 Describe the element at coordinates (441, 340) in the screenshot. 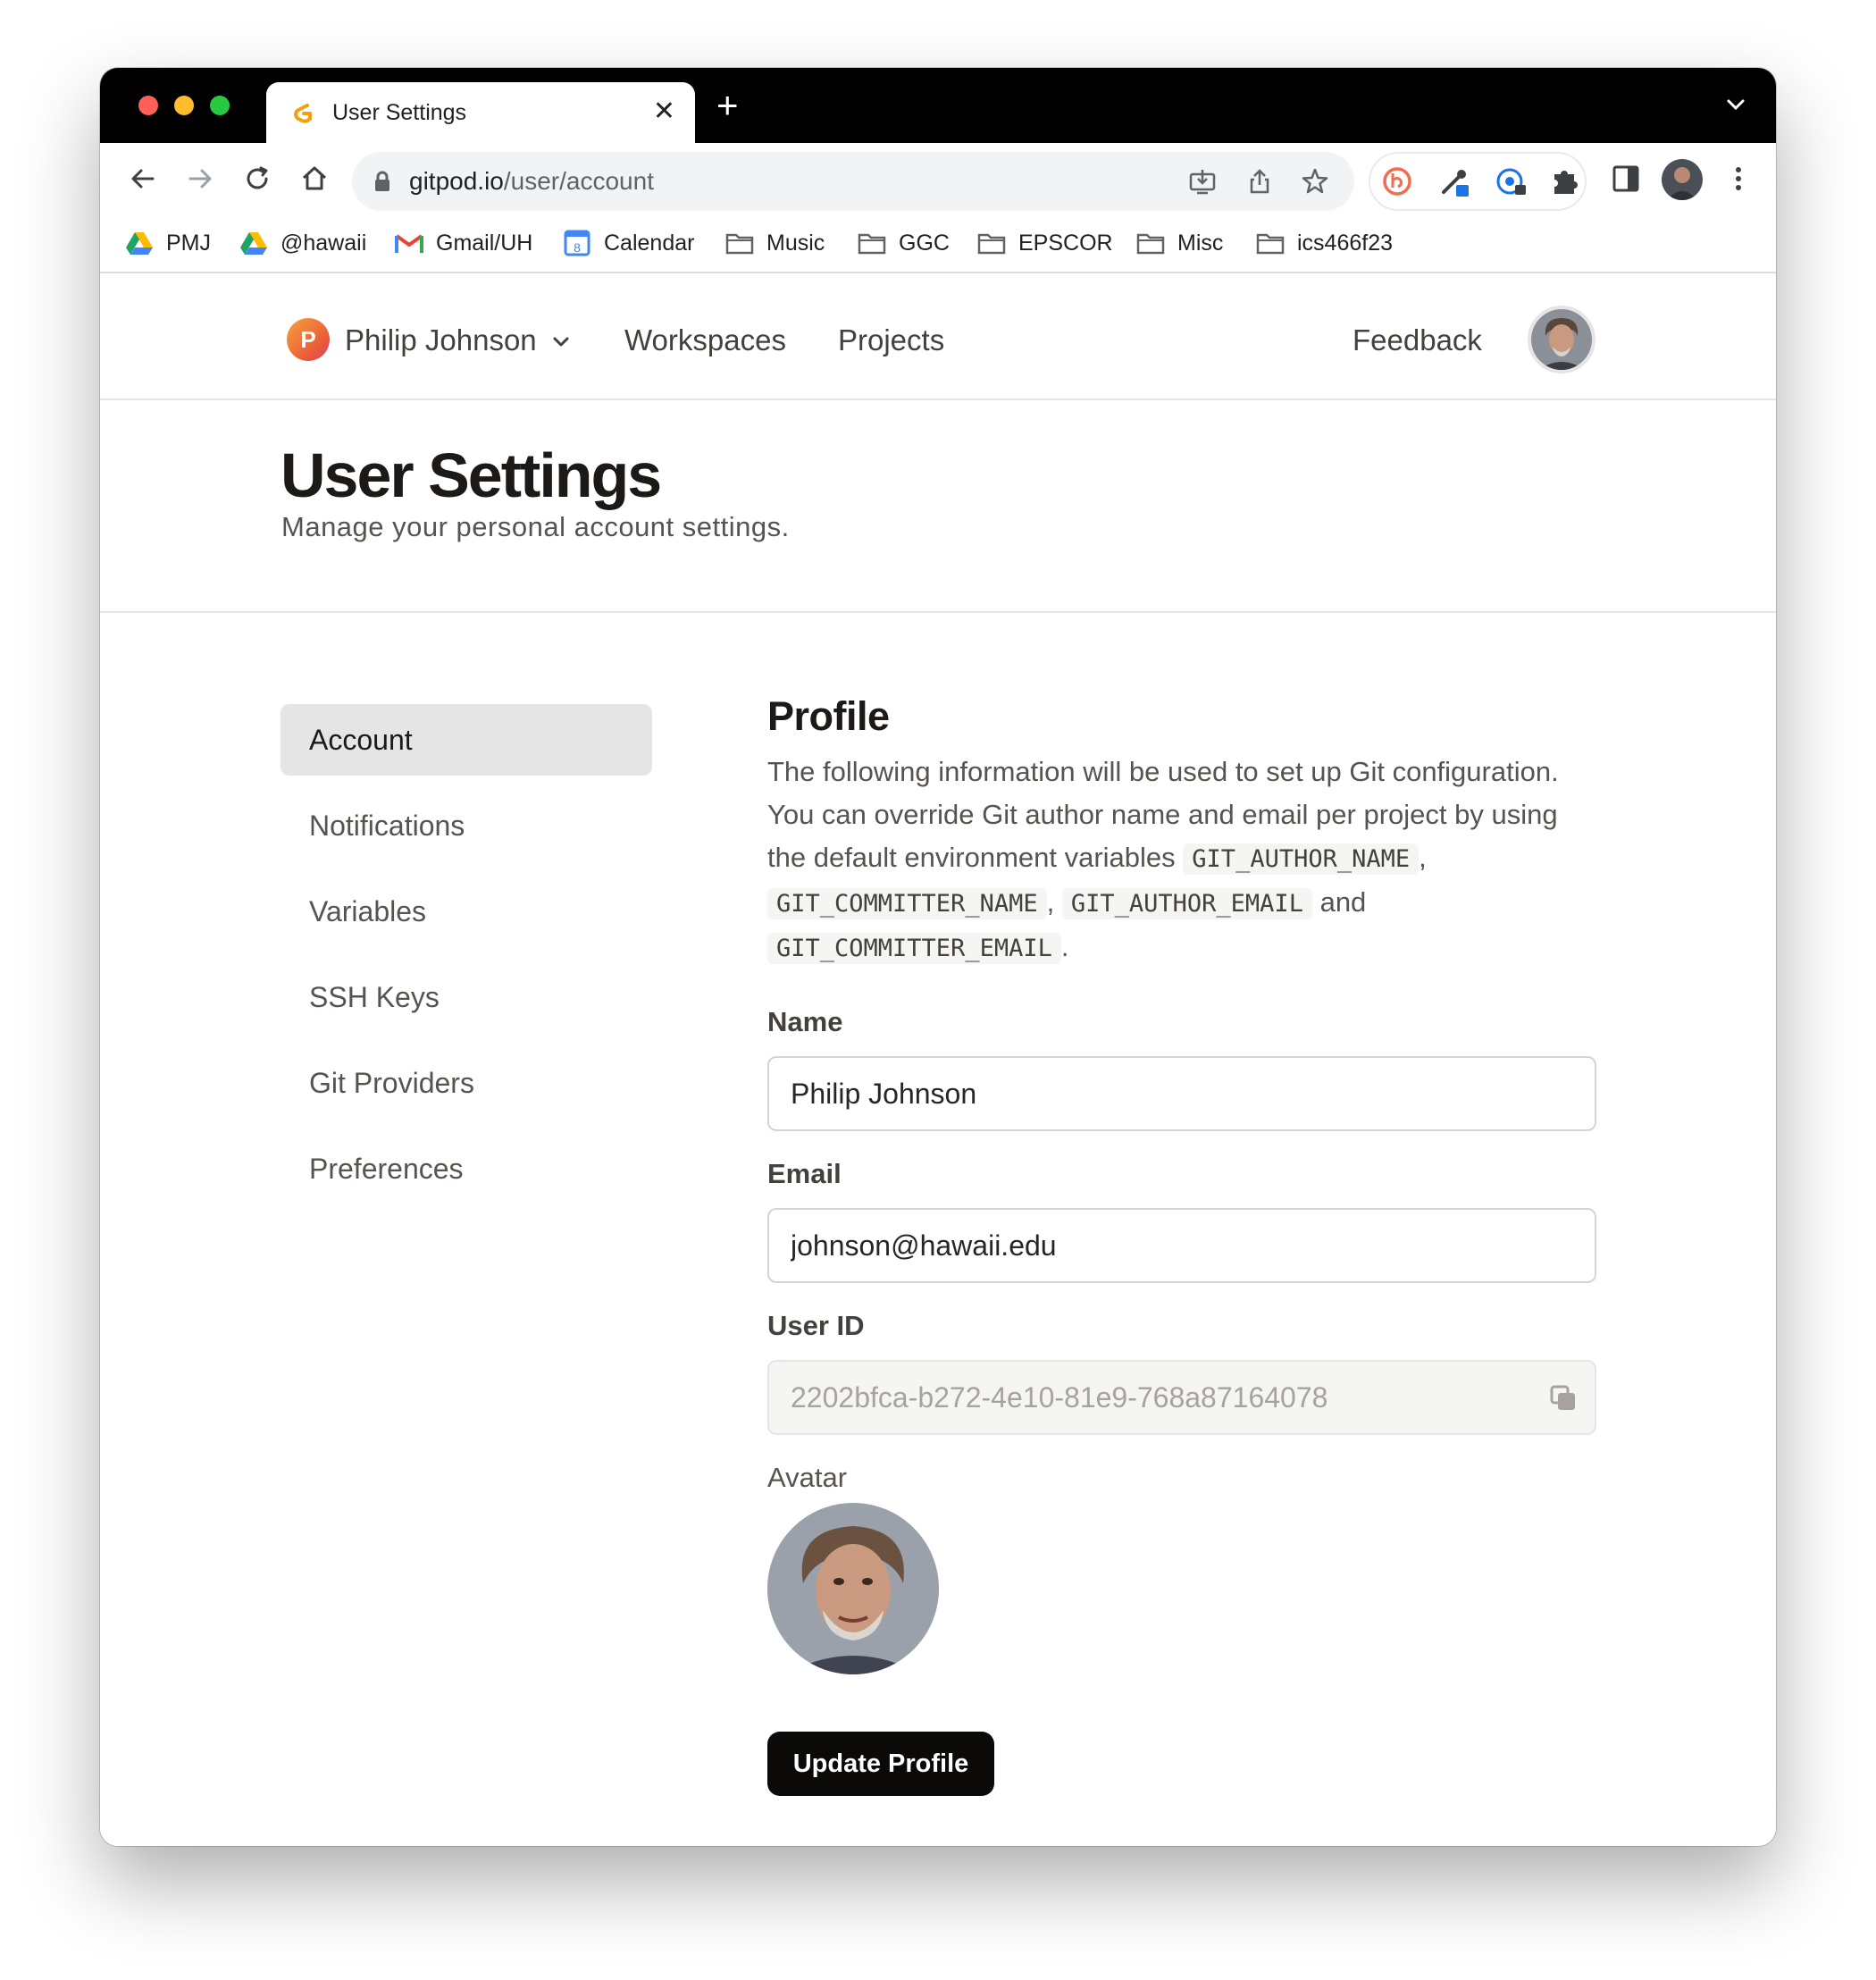

I see `org-switcher: Philip Johnson` at that location.